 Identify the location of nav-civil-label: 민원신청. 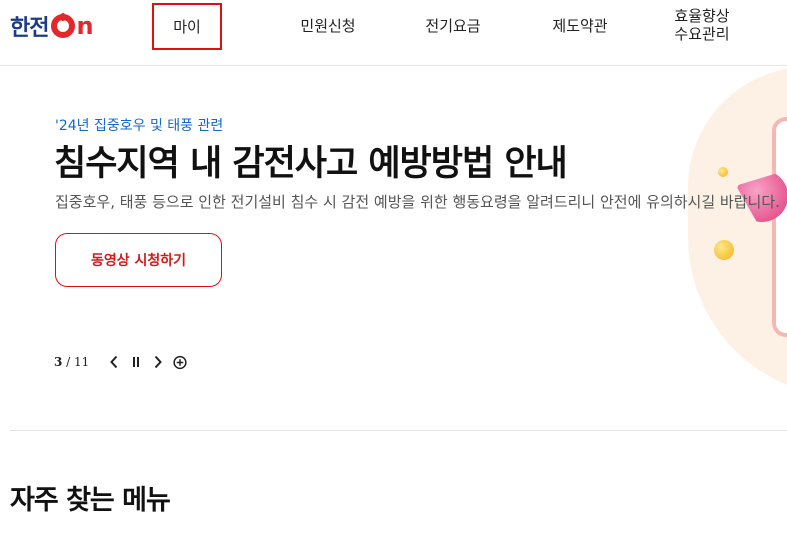
(328, 25).